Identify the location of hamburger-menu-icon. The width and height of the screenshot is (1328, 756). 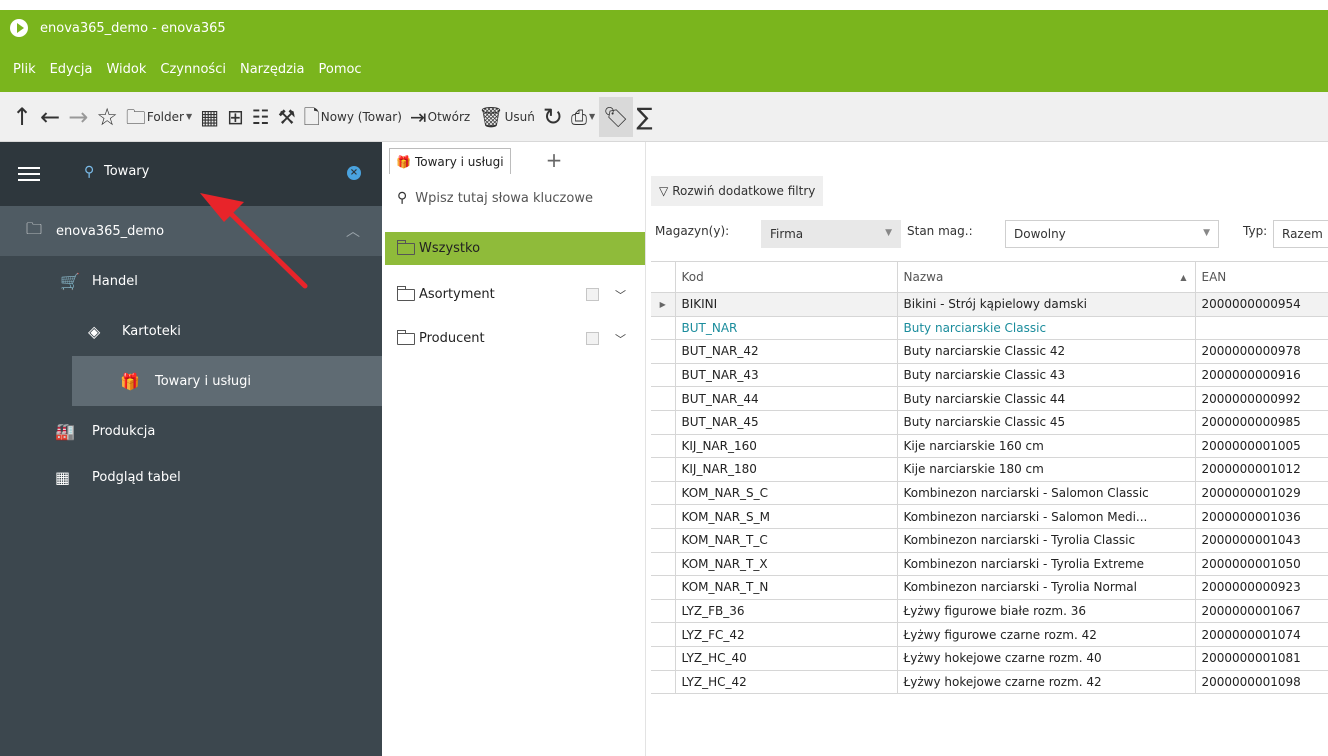
(29, 174).